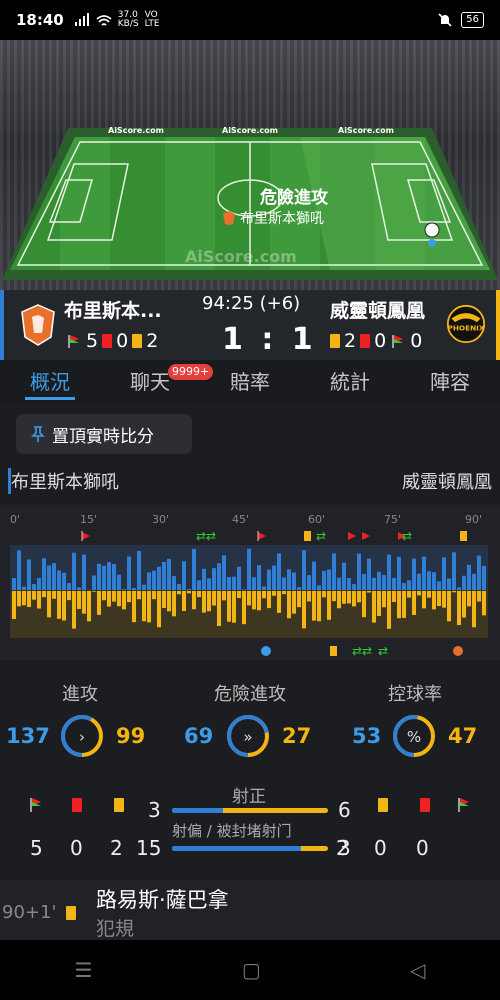  I want to click on event-list-item: 90+1' 路易斯·薩巴拿 犯規, so click(250, 910).